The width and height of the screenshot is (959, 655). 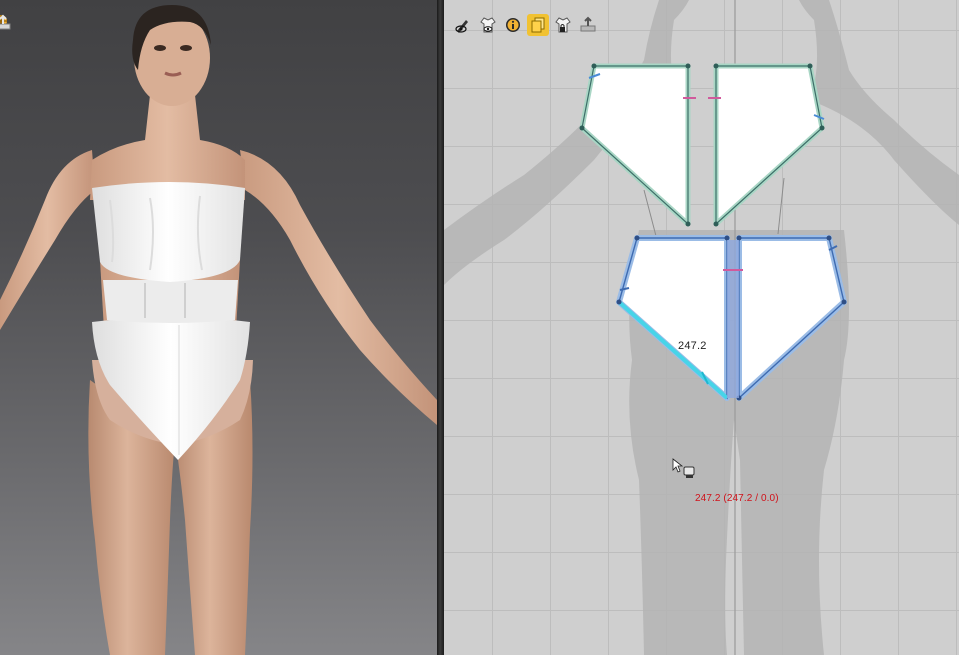 I want to click on garment-eye-icon, so click(x=488, y=25).